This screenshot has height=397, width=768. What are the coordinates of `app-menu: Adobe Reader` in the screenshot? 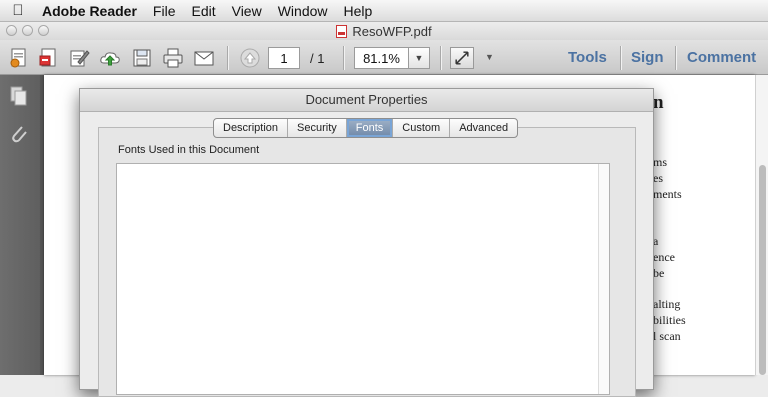 It's located at (90, 11).